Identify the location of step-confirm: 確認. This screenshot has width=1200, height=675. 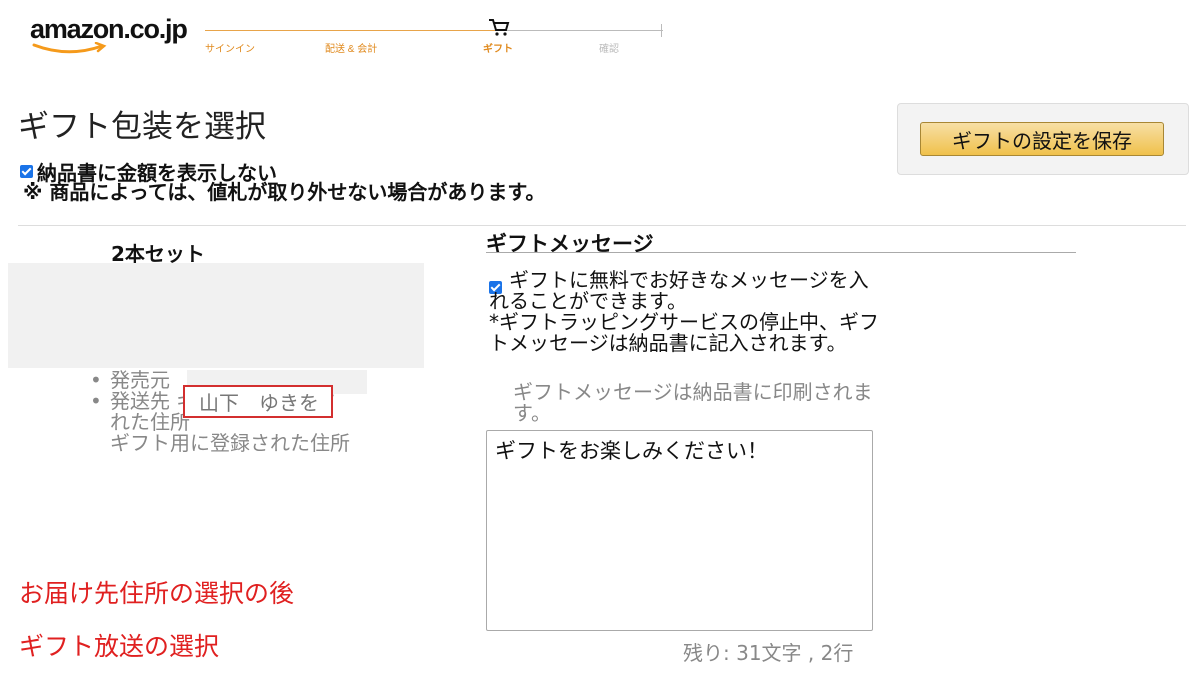
(609, 49).